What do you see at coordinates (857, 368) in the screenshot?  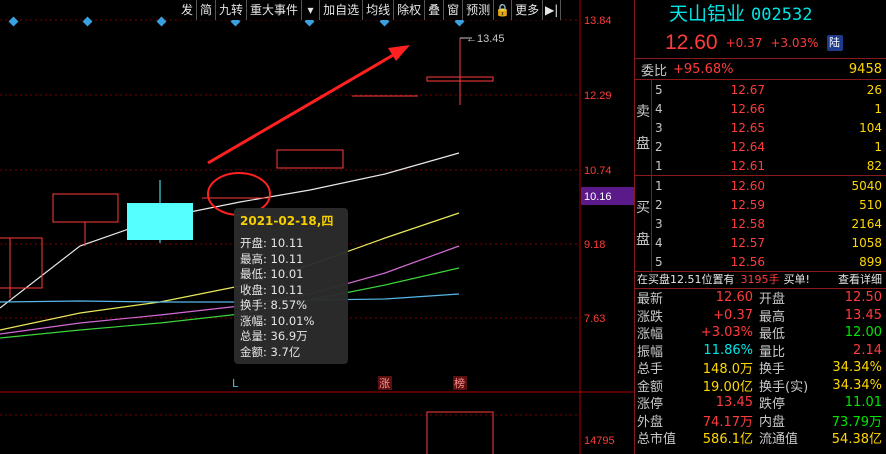 I see `stat-value: 34.34%` at bounding box center [857, 368].